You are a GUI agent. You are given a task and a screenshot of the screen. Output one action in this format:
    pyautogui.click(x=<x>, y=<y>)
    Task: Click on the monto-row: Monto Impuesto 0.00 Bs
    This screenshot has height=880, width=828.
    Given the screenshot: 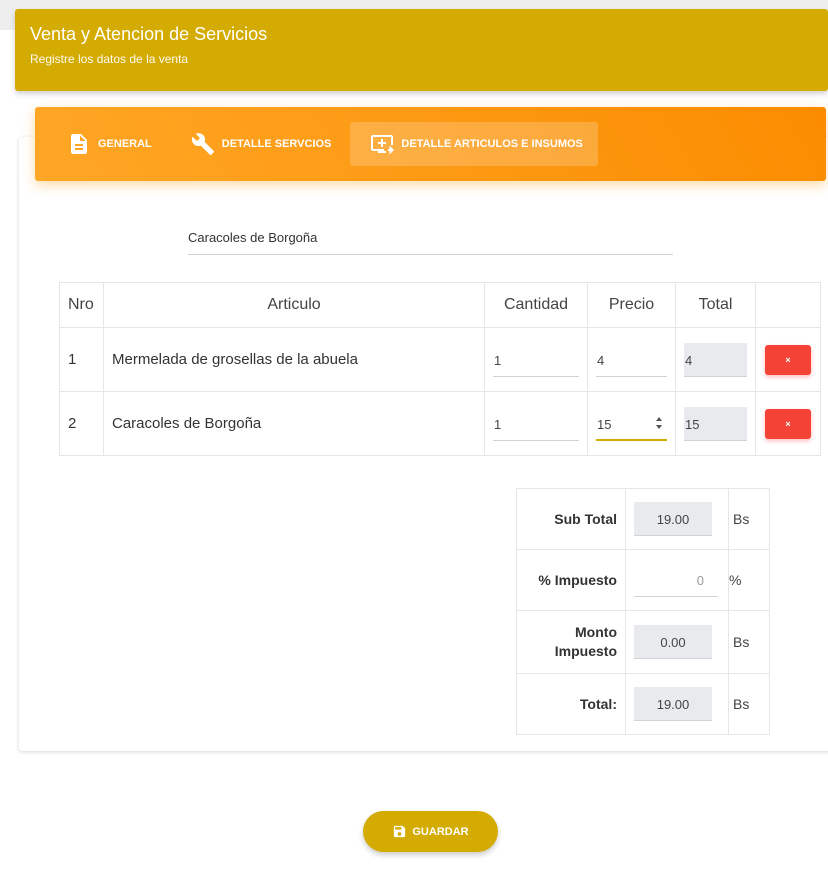 What is the action you would take?
    pyautogui.click(x=643, y=642)
    